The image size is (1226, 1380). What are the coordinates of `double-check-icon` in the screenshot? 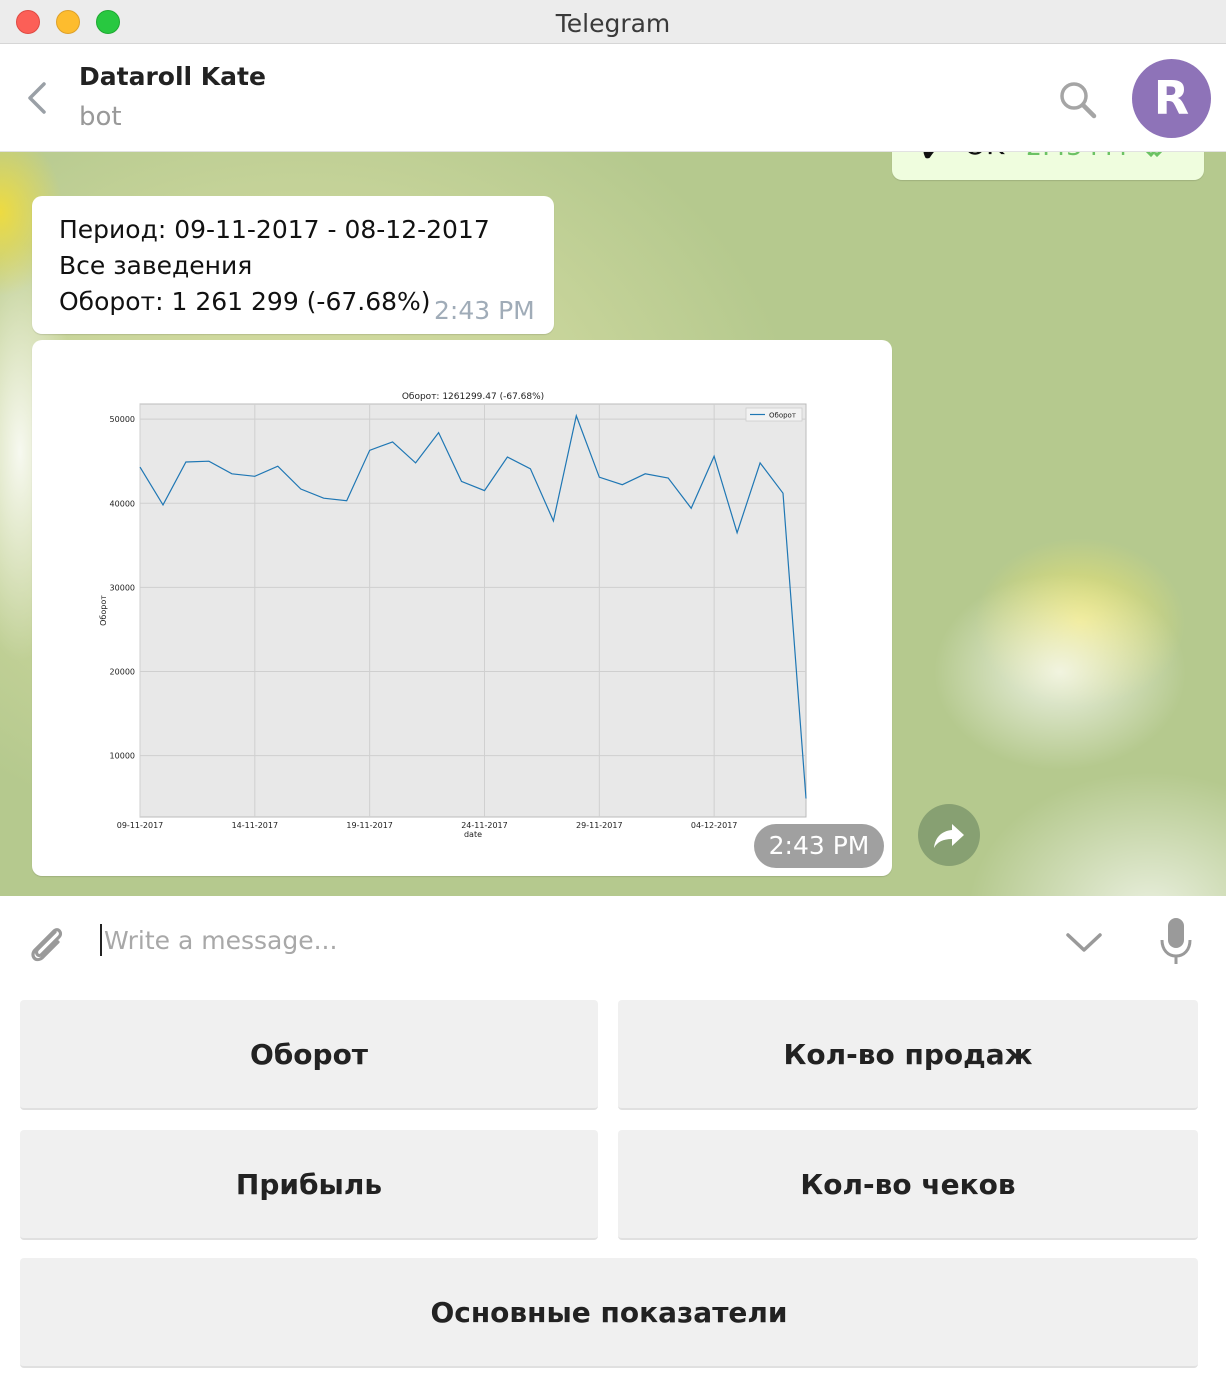 It's located at (1154, 155).